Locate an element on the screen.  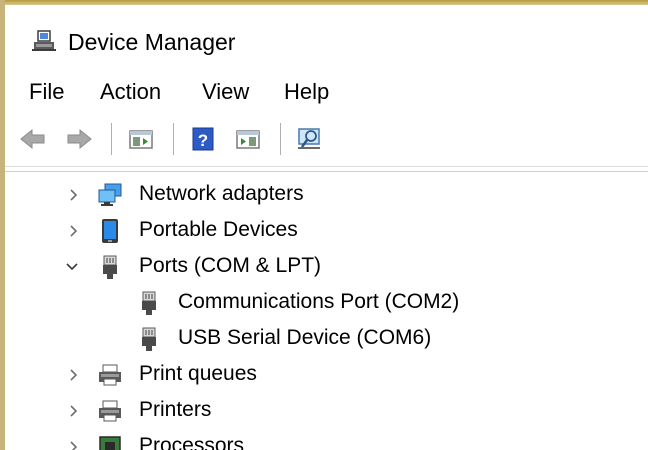
show-hide-console-tree-icon is located at coordinates (141, 139).